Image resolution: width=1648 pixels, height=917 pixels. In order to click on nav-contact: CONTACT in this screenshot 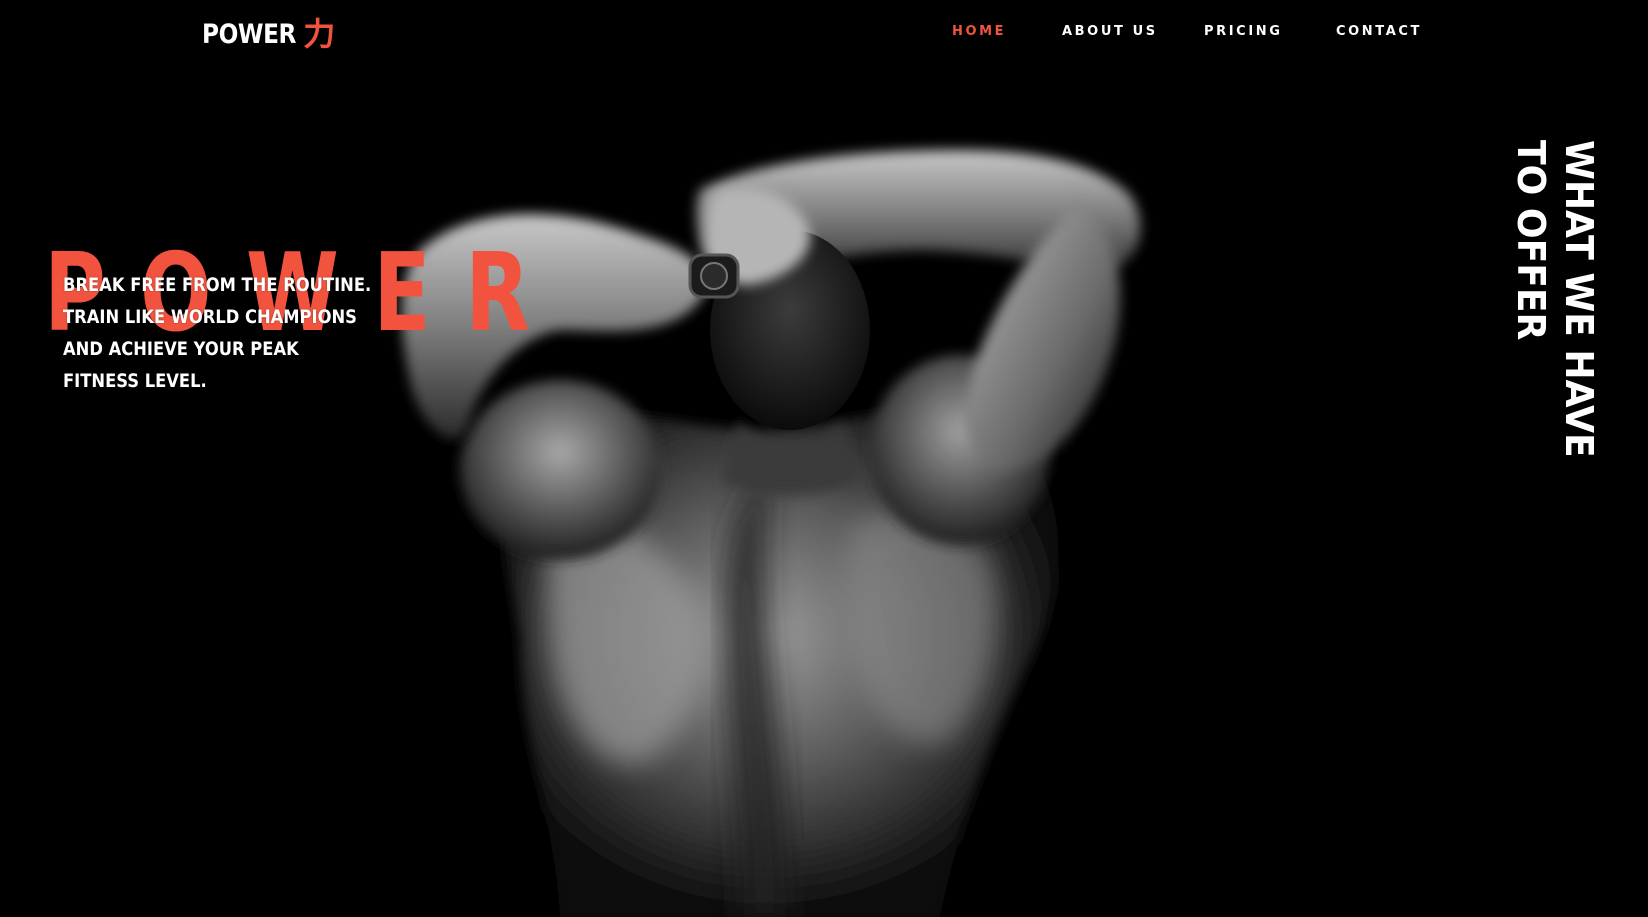, I will do `click(1379, 31)`.